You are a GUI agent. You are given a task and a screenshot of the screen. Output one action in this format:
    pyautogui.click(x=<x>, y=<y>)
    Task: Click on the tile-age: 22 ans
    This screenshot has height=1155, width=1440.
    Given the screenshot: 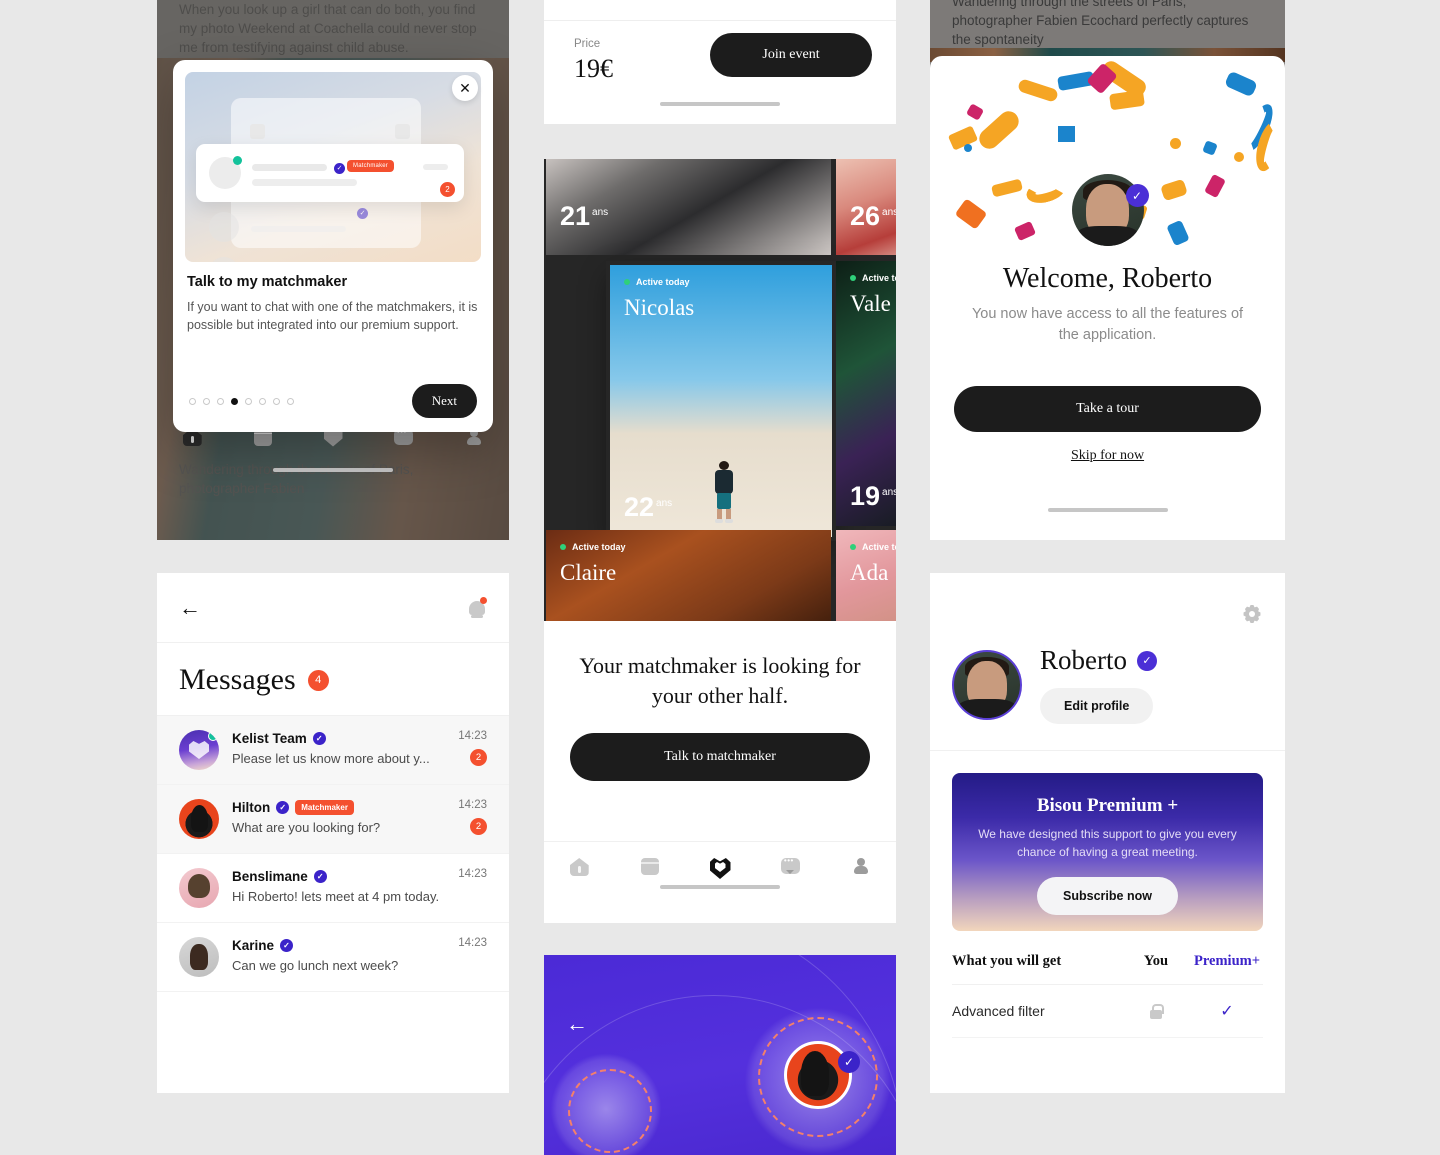 What is the action you would take?
    pyautogui.click(x=648, y=507)
    